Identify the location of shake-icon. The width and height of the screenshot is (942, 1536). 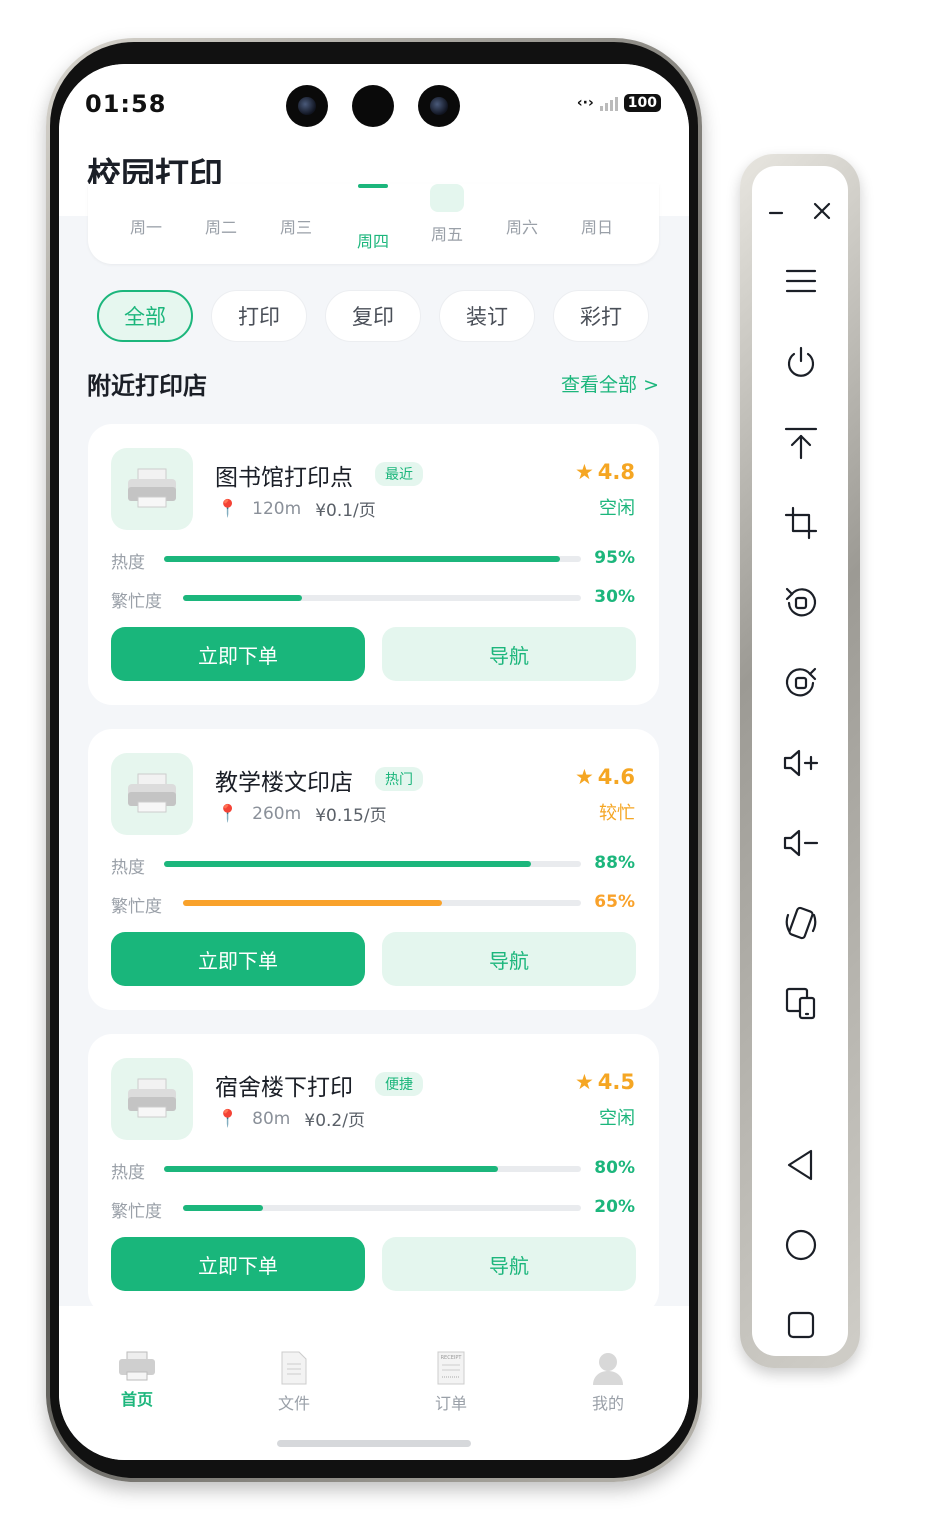
(801, 923).